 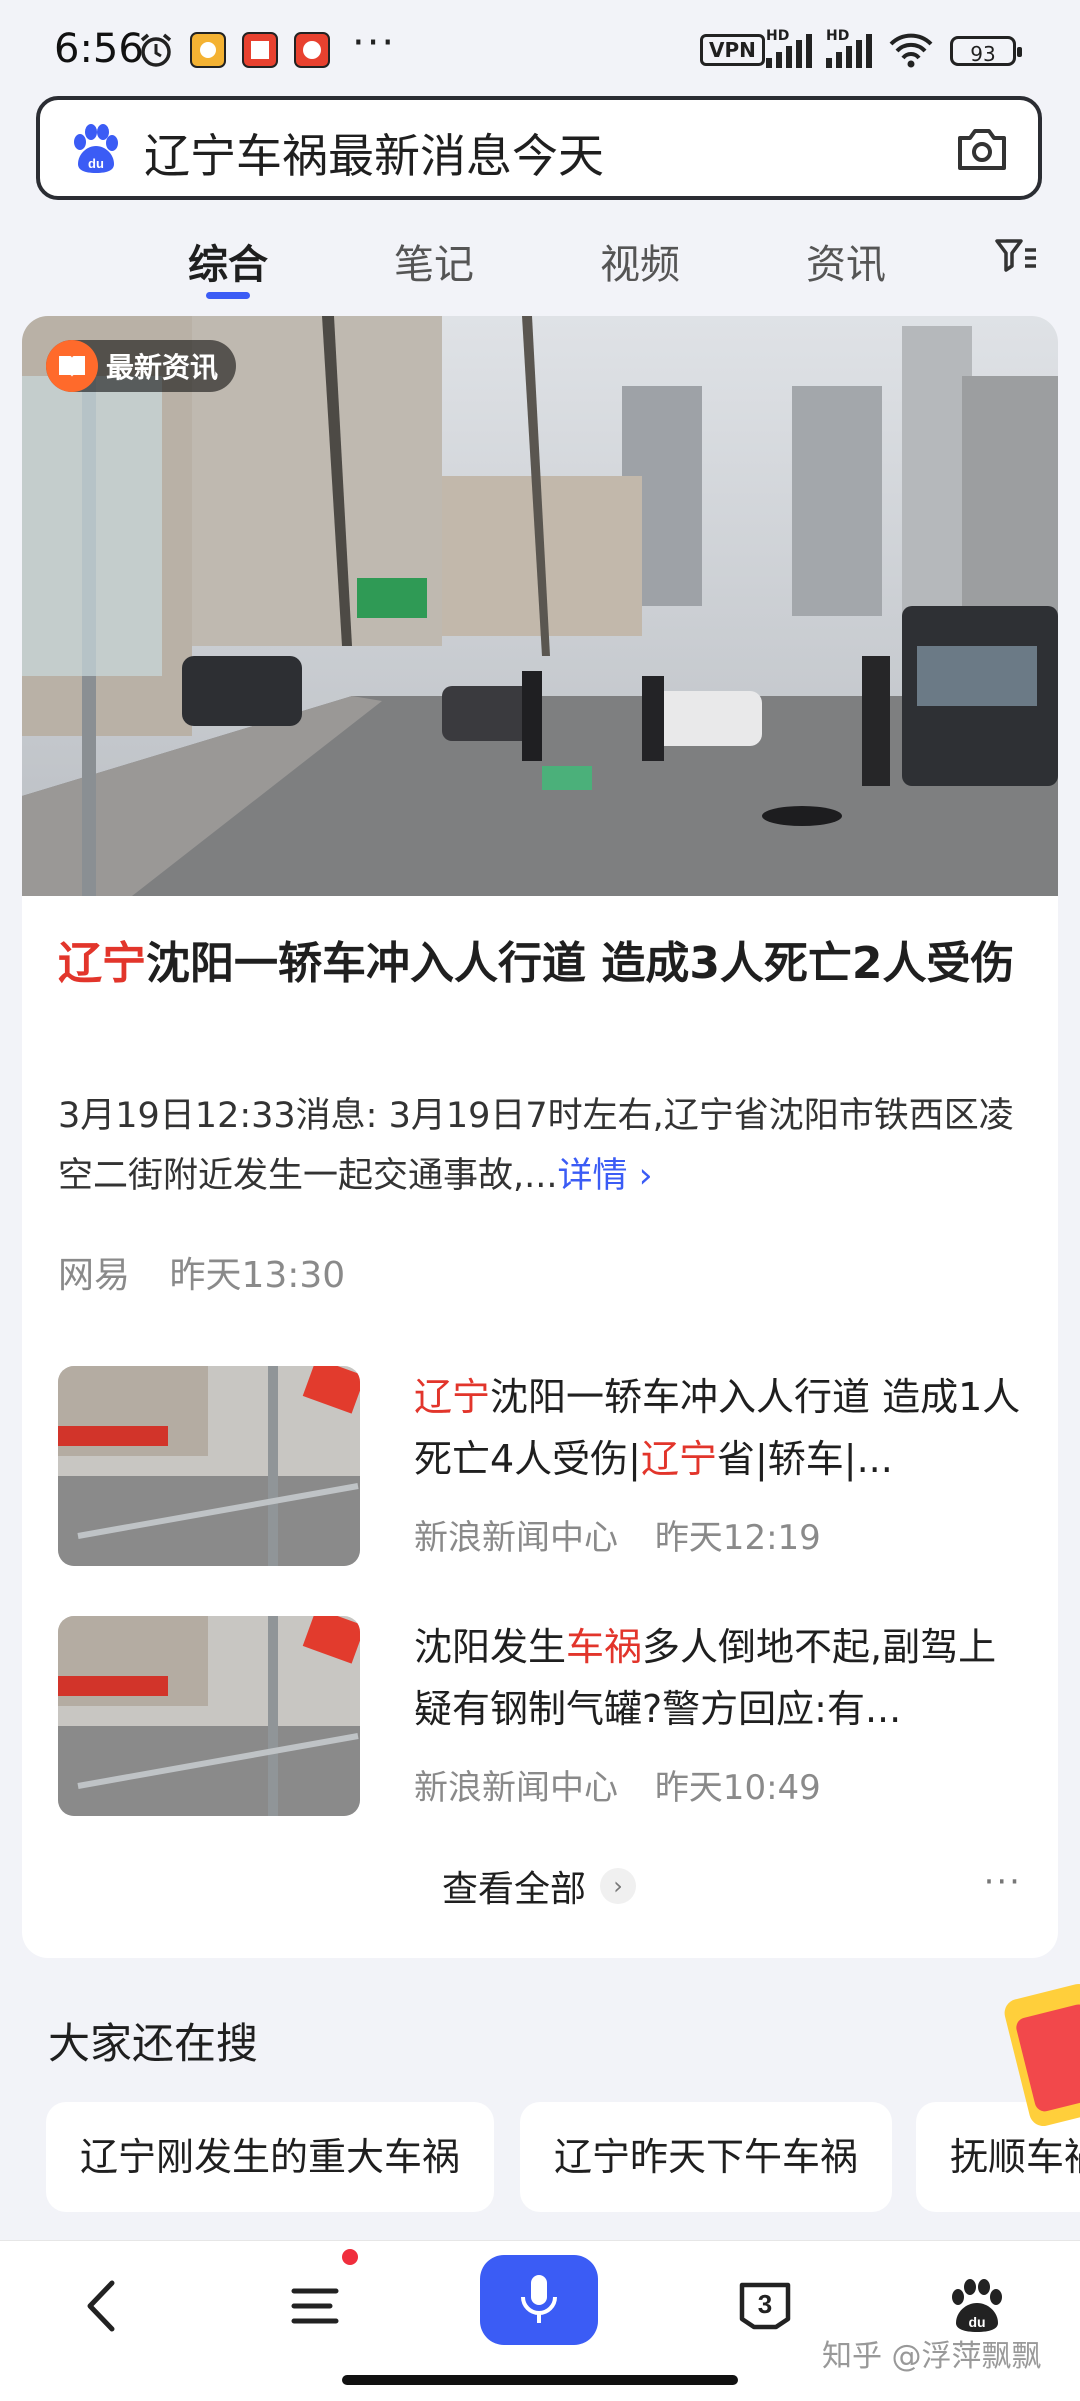 I want to click on search-input: 辽宁车祸最新消息今天, so click(x=374, y=153).